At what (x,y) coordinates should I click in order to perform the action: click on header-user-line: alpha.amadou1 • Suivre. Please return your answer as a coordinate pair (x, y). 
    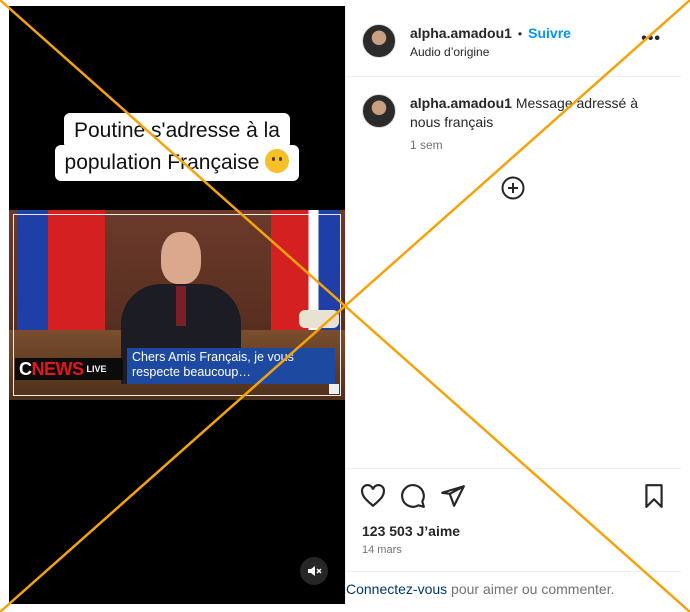
    Looking at the image, I should click on (490, 33).